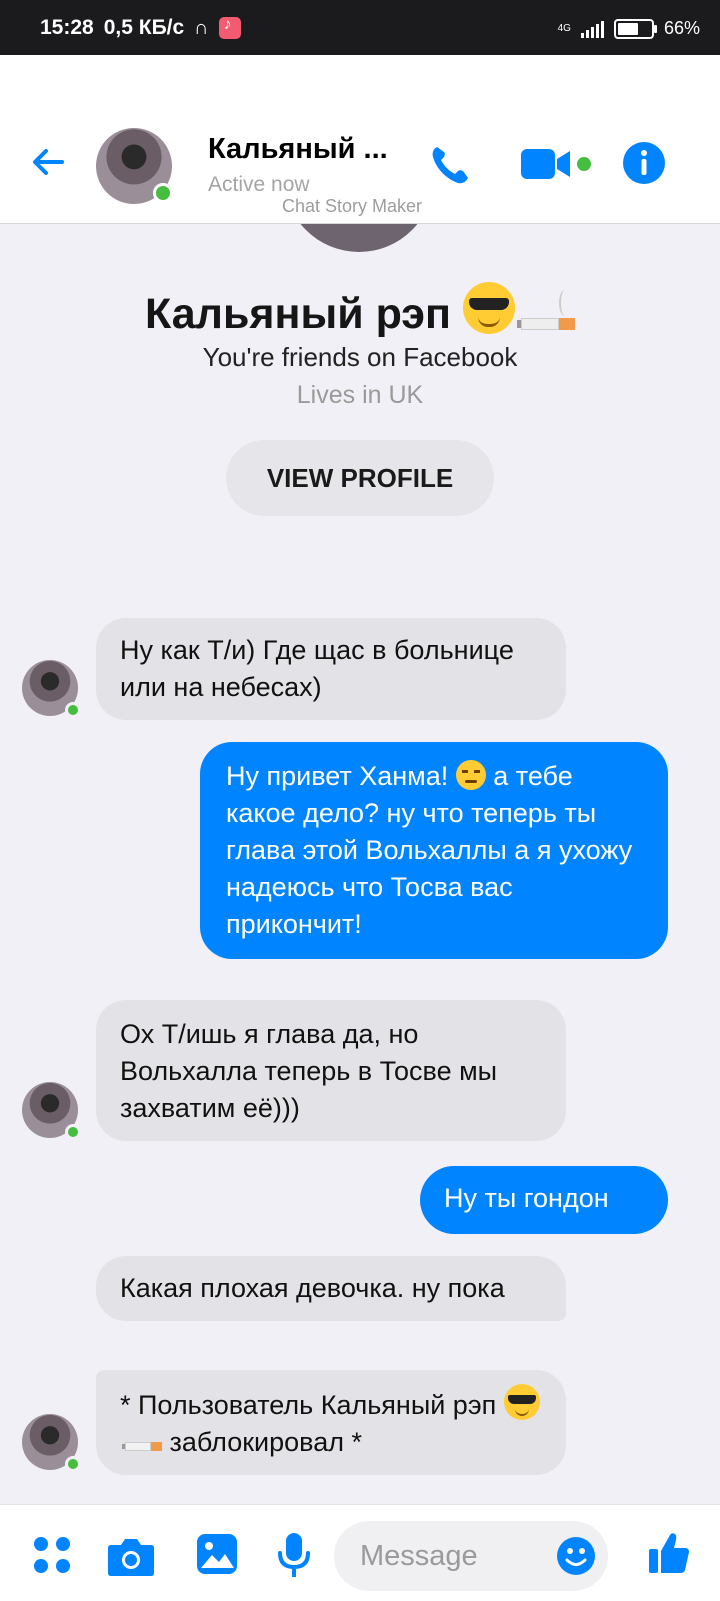 This screenshot has height=1601, width=720. Describe the element at coordinates (144, 27) in the screenshot. I see `status-network-speed: 0,5 КБ/с` at that location.